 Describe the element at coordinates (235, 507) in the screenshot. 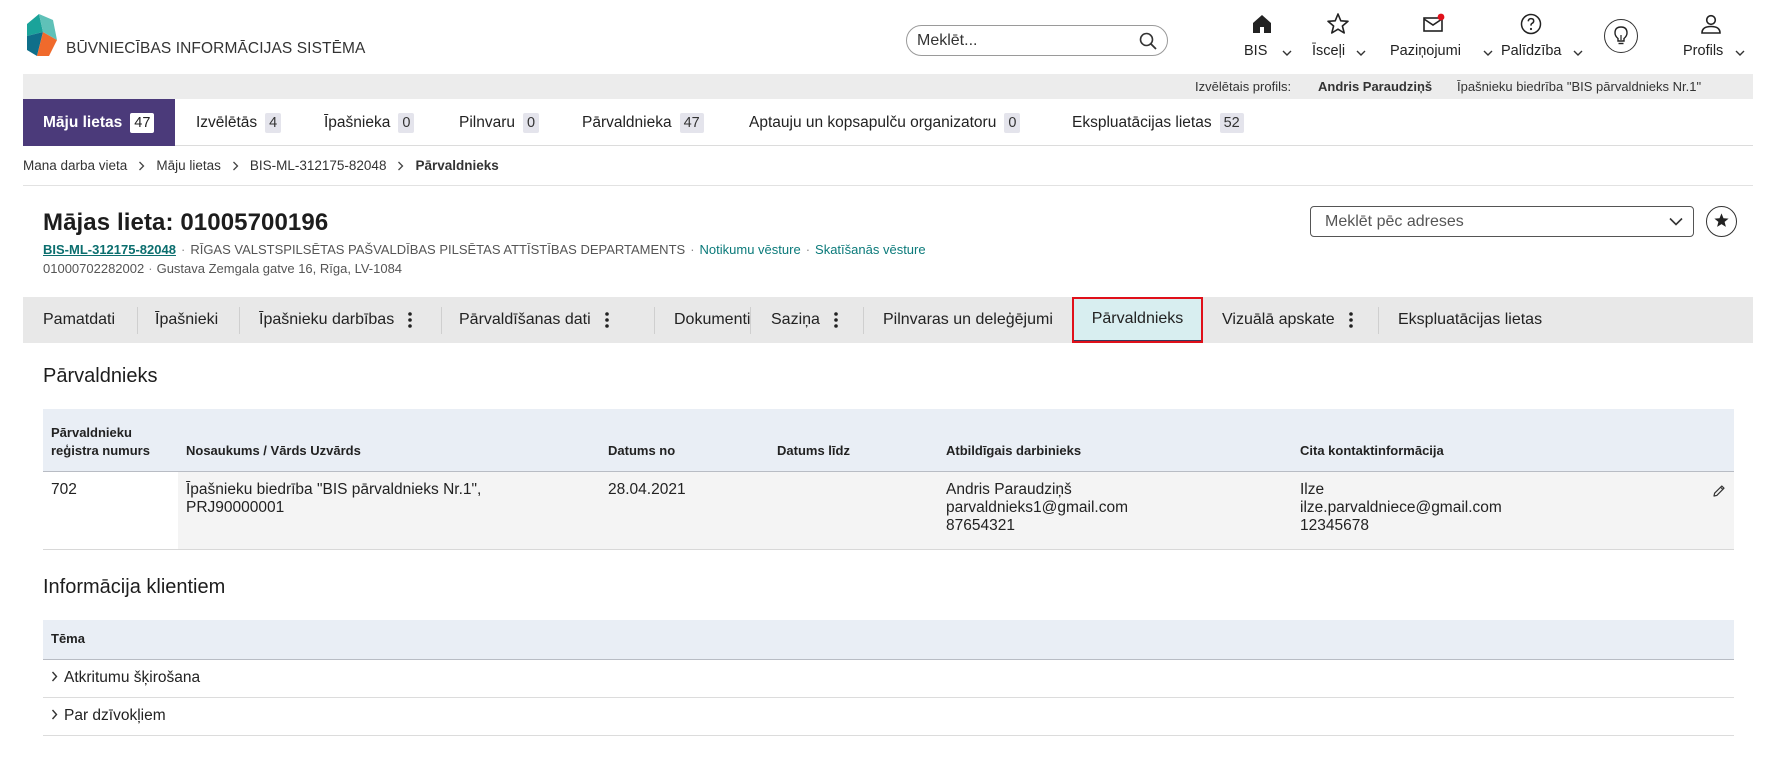

I see `cell-name-line2: PRJ90000001` at that location.